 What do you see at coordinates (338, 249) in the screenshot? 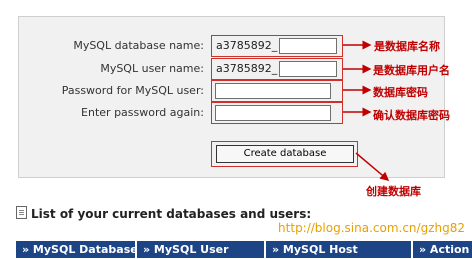
I see `column-mysql-host: » MySQL Host` at bounding box center [338, 249].